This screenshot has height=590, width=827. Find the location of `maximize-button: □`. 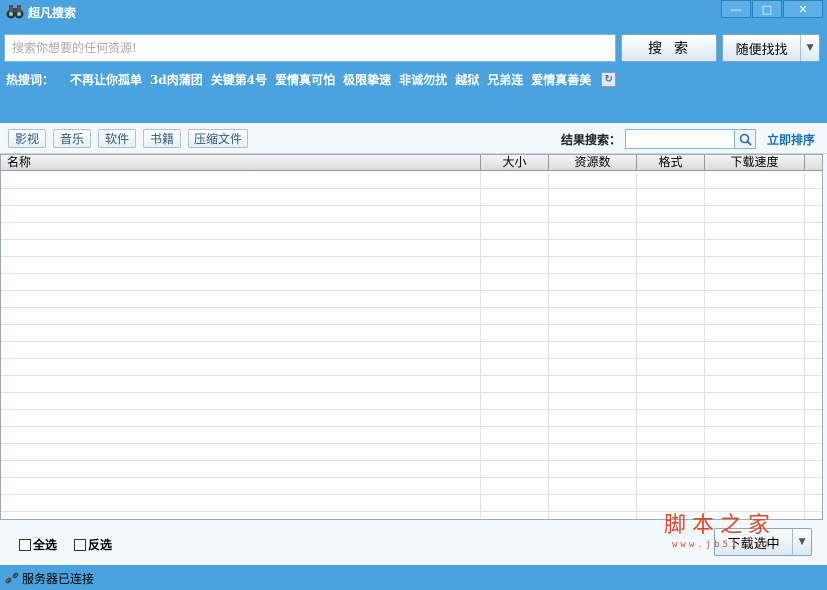

maximize-button: □ is located at coordinates (767, 9).